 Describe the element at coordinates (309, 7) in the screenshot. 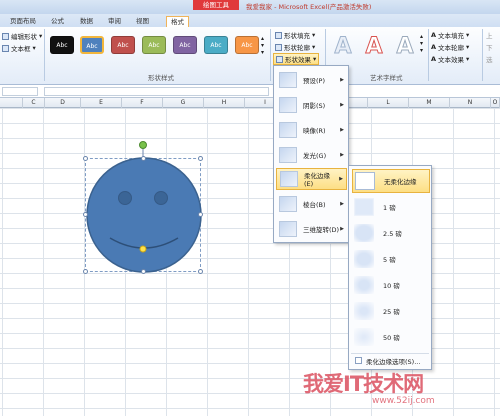

I see `window-title: 我爱我家 - Microsoft Excel(产品激活失败)` at that location.